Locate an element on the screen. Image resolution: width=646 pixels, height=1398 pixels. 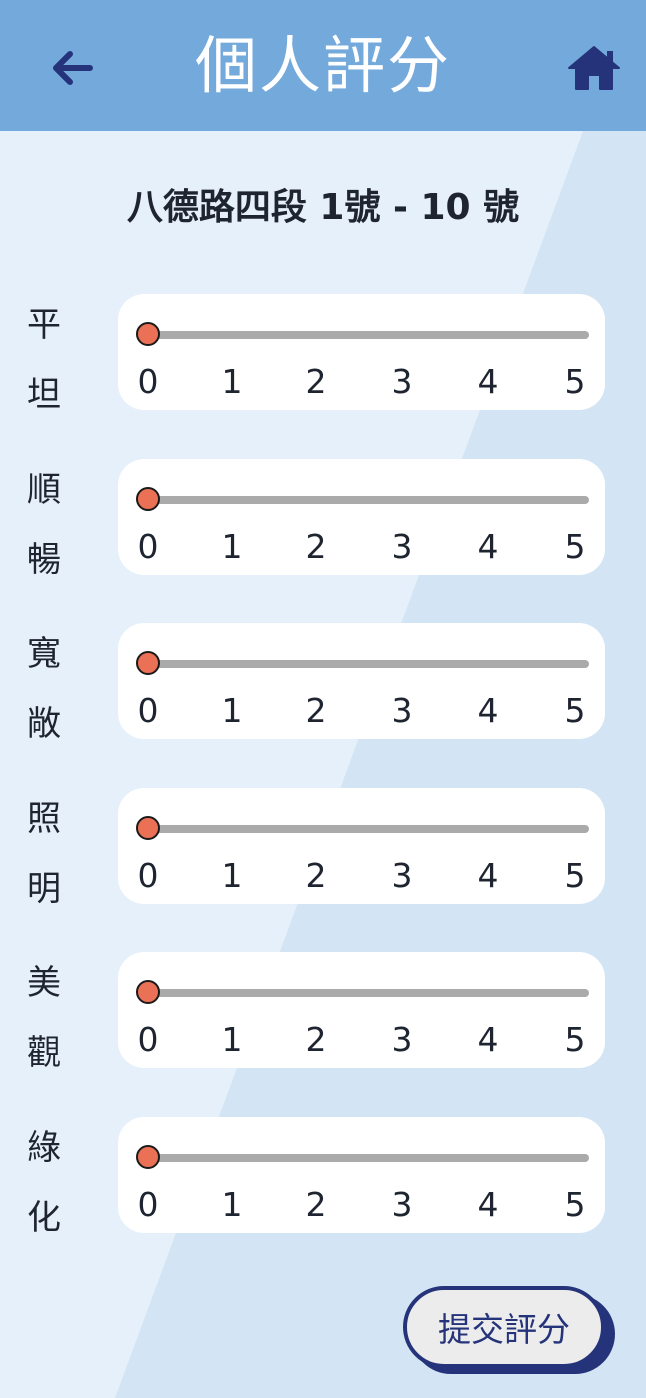
header-bar: 個人評分 is located at coordinates (323, 65).